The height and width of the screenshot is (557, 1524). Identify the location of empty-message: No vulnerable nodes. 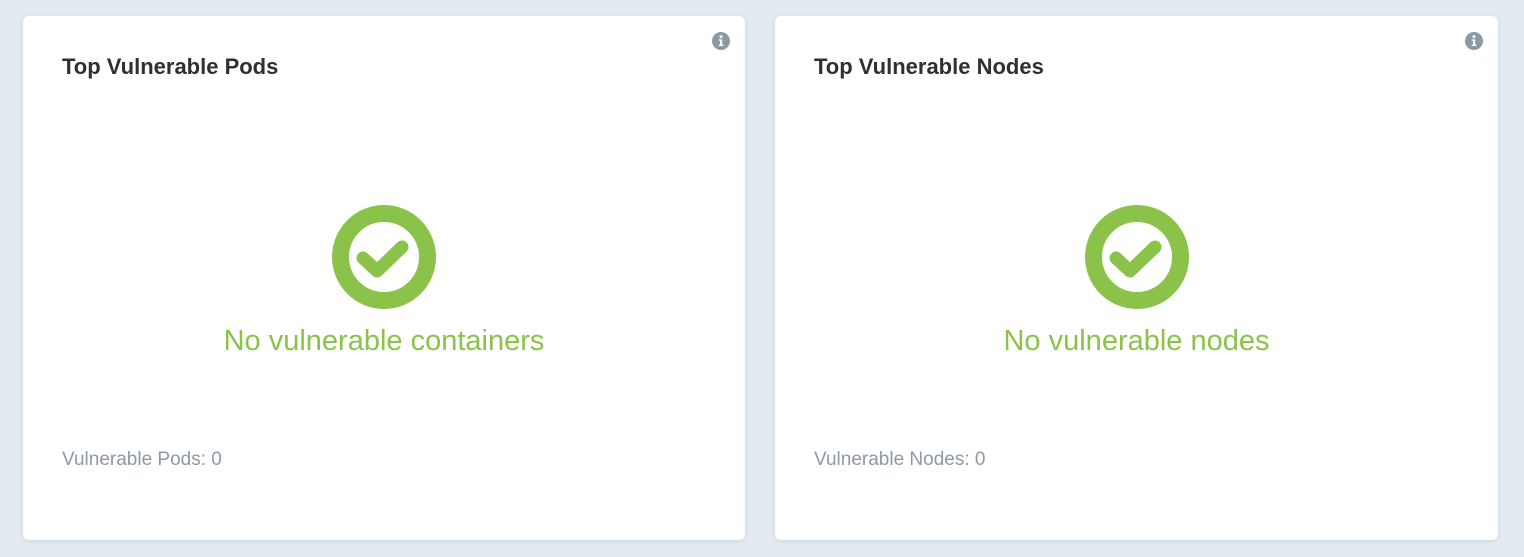
(1136, 341).